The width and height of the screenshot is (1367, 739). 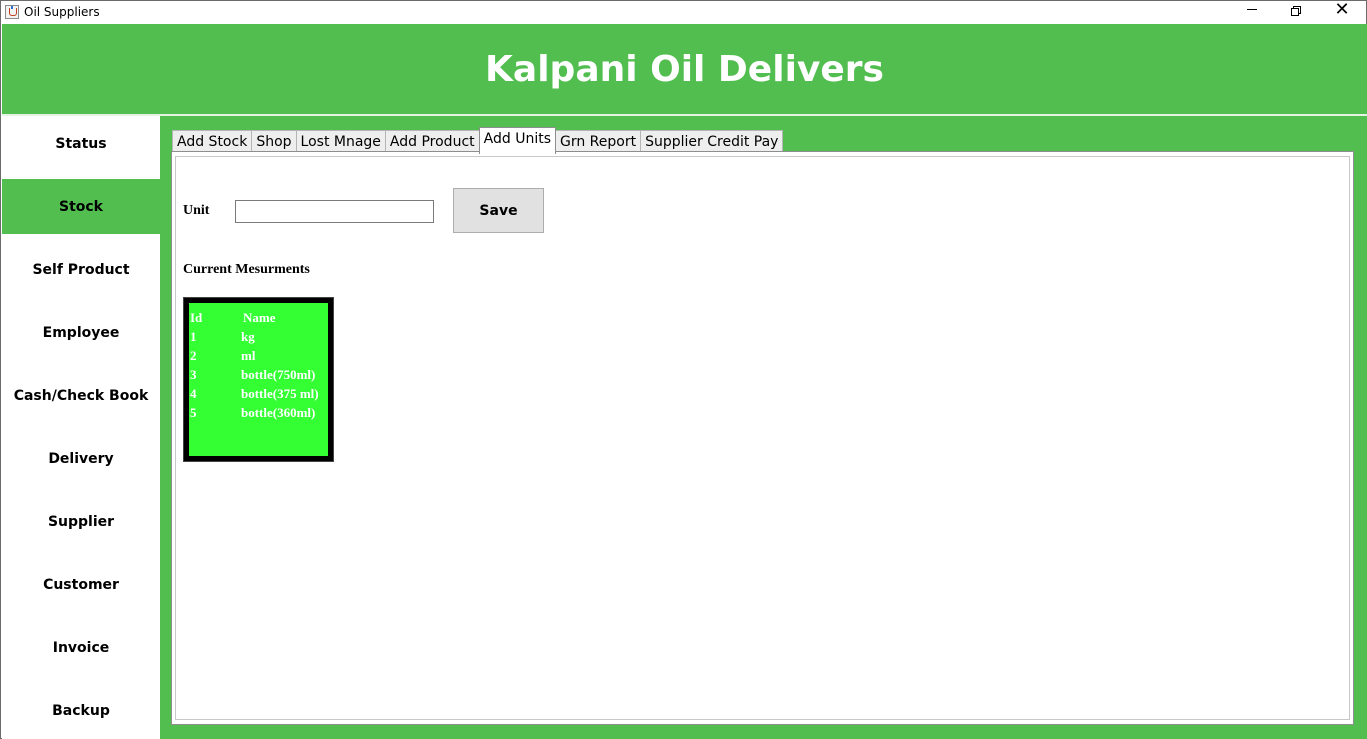 I want to click on sidebar-item-employee: Employee, so click(x=81, y=332).